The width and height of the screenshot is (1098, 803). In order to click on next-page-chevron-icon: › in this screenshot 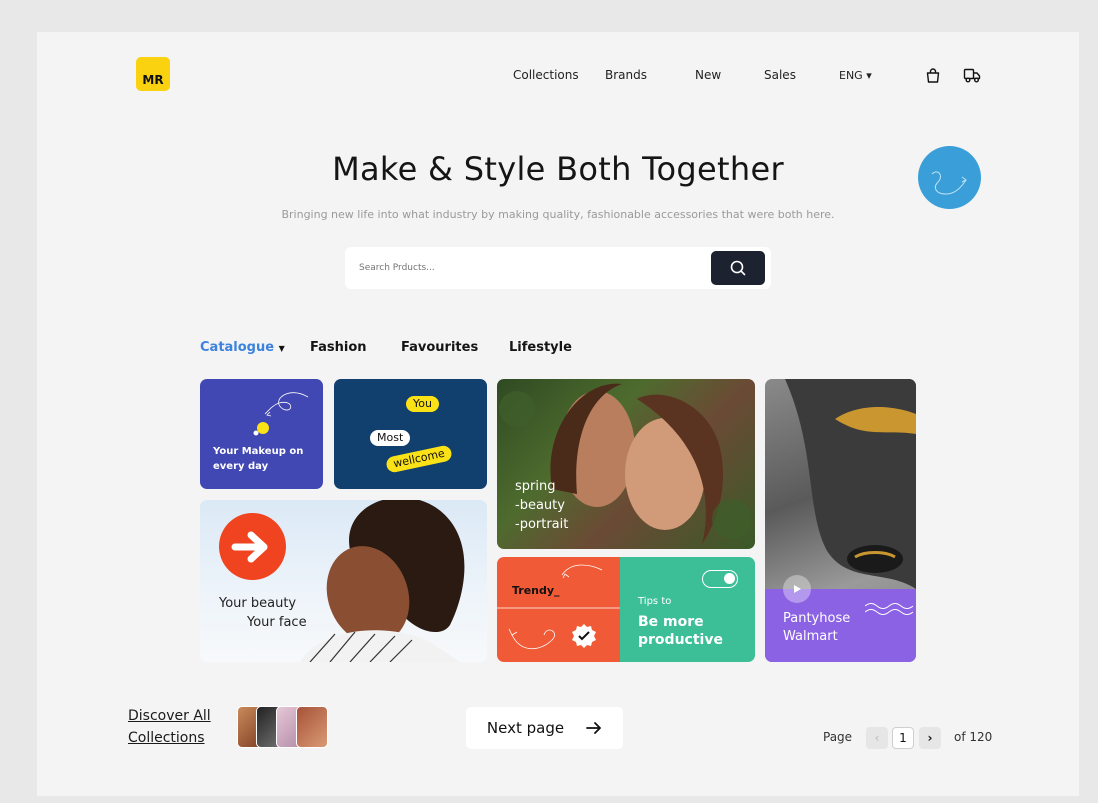, I will do `click(930, 738)`.